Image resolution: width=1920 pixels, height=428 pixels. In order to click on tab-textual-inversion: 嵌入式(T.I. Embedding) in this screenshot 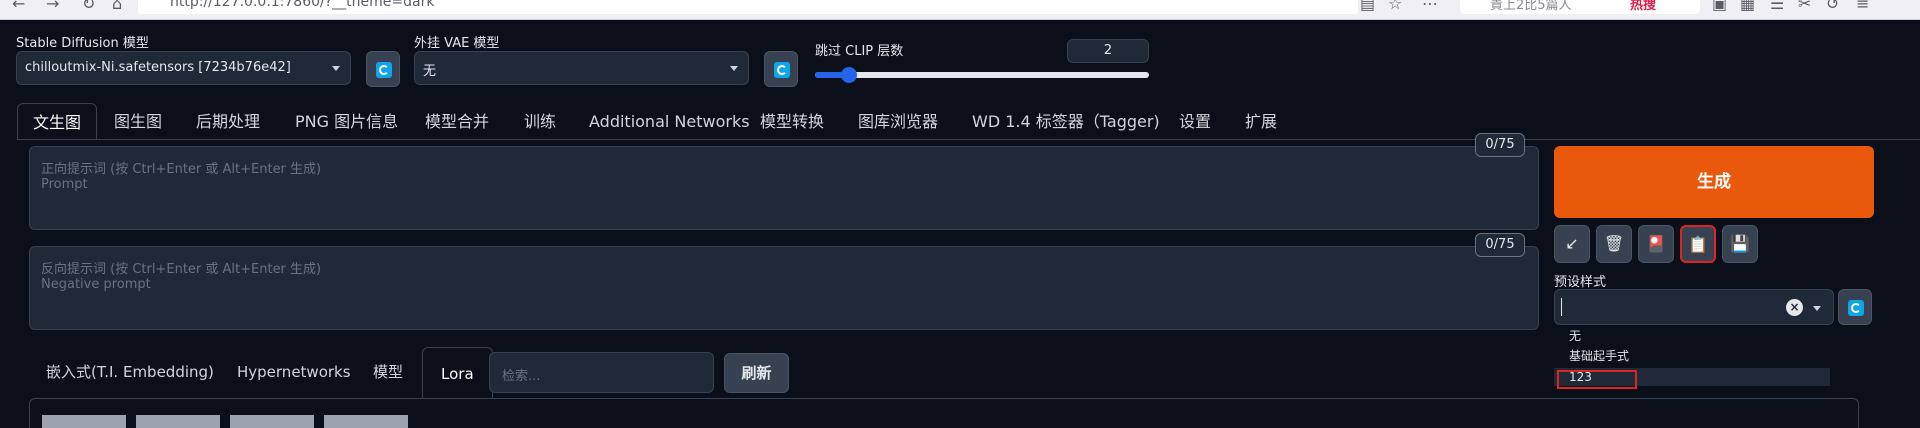, I will do `click(130, 372)`.